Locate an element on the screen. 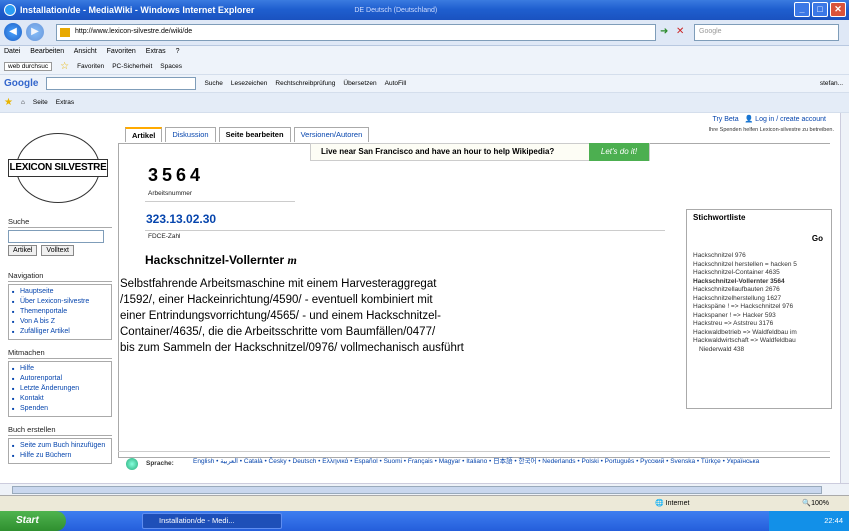 Image resolution: width=849 pixels, height=531 pixels. go-icon: ➜ is located at coordinates (664, 31).